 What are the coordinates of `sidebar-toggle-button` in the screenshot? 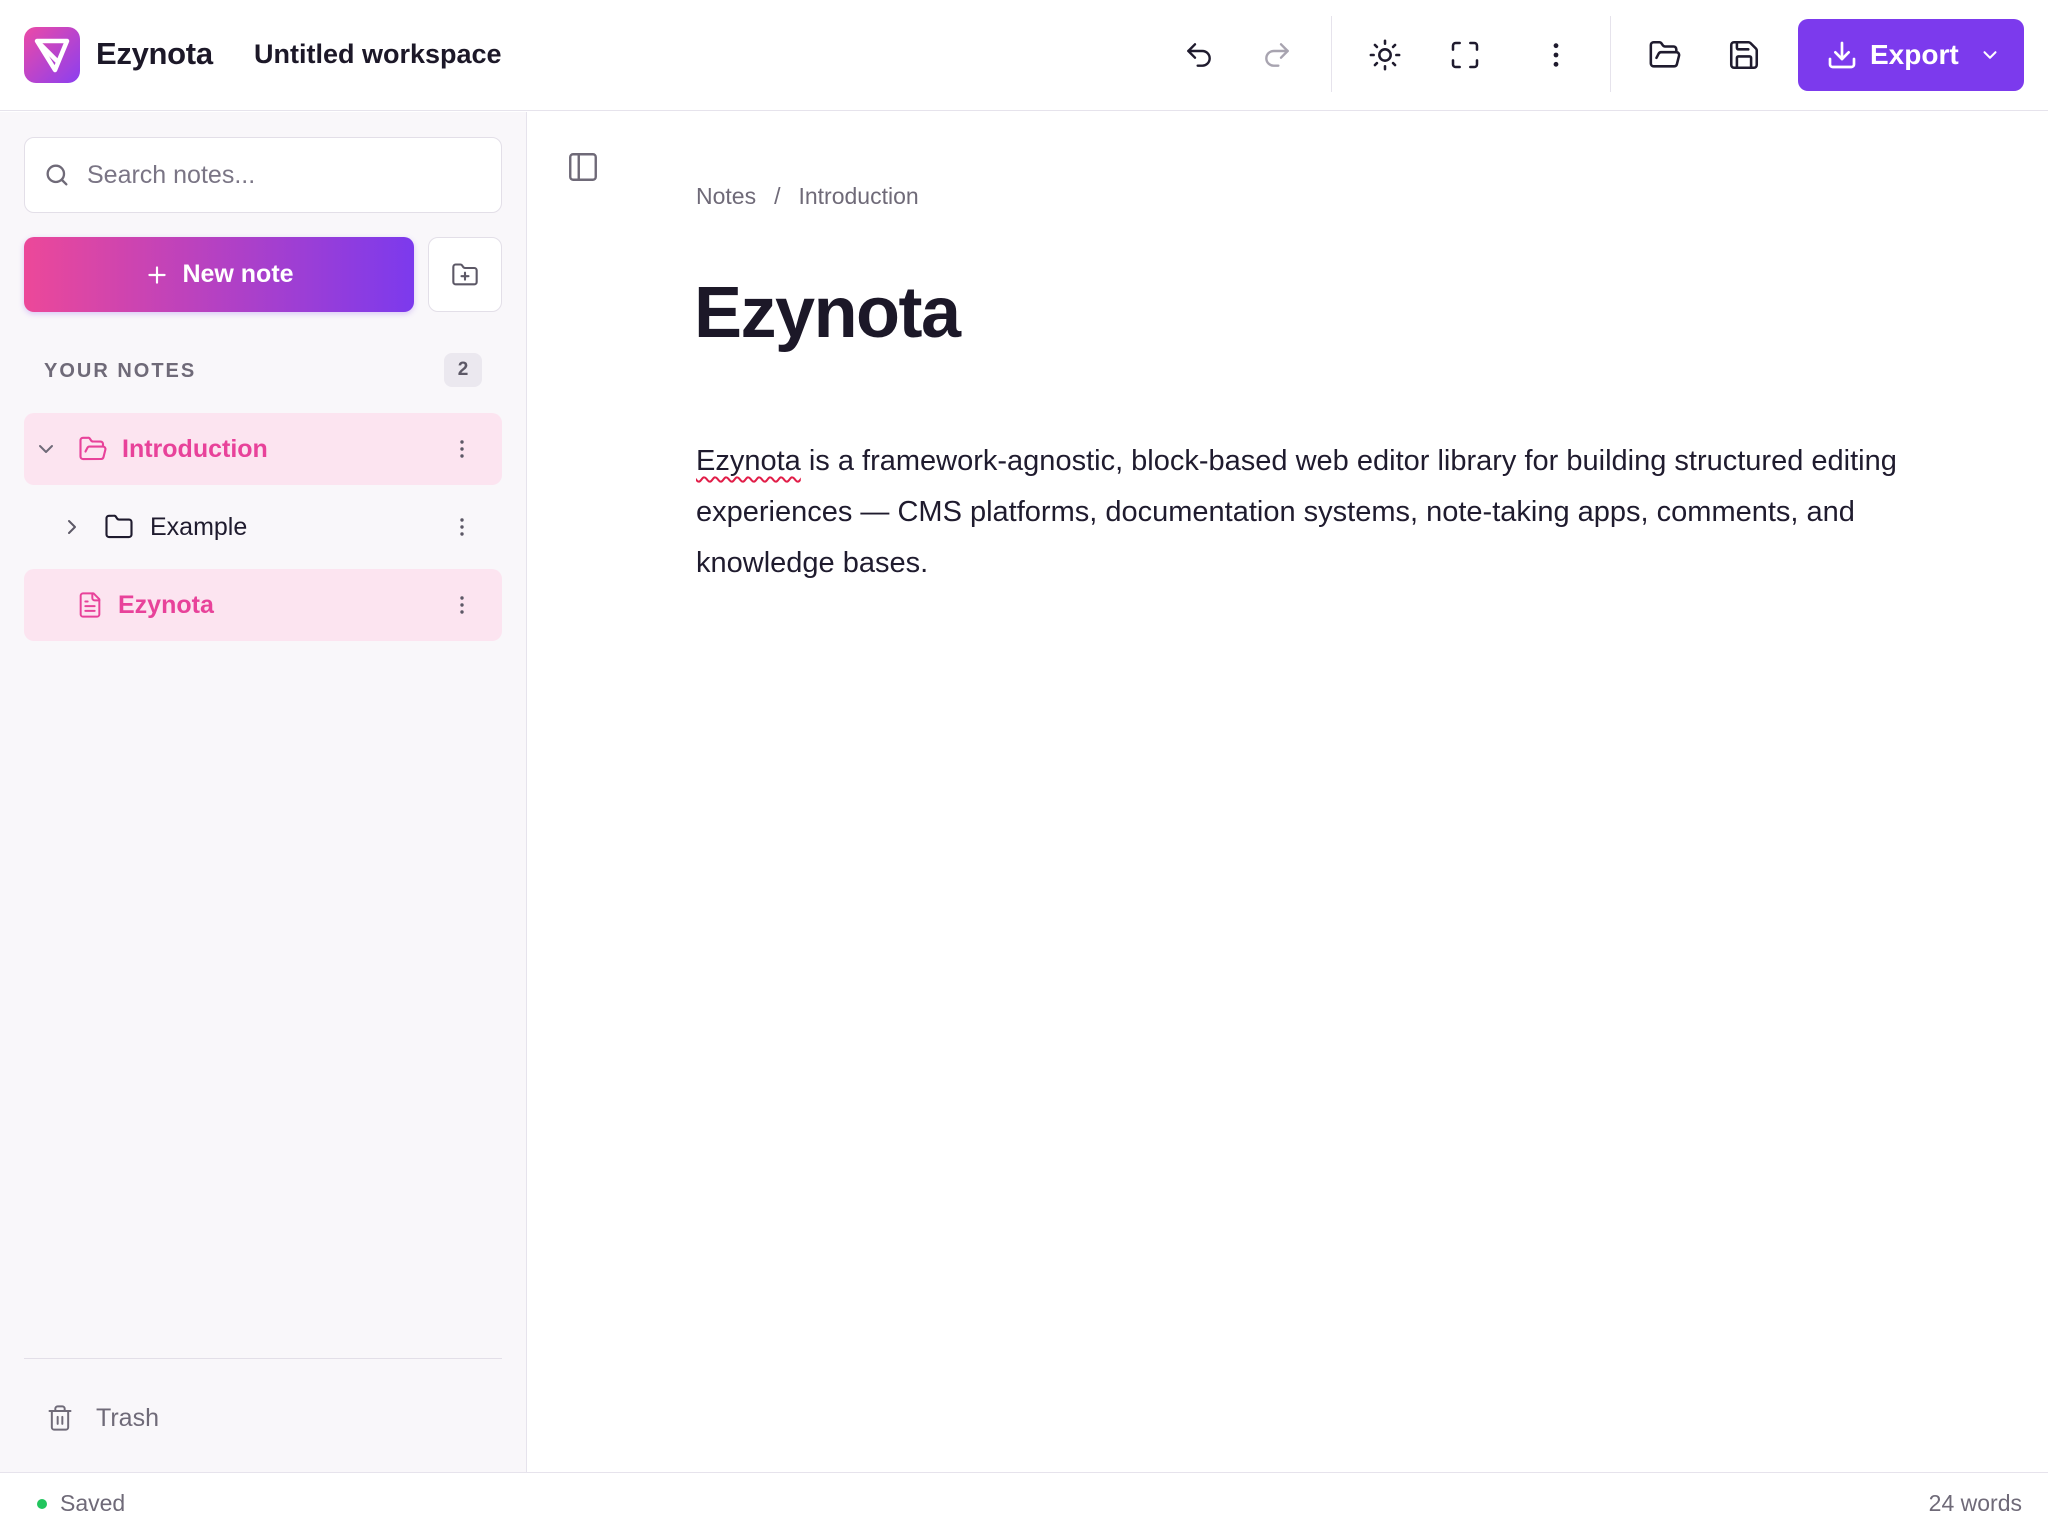 It's located at (583, 167).